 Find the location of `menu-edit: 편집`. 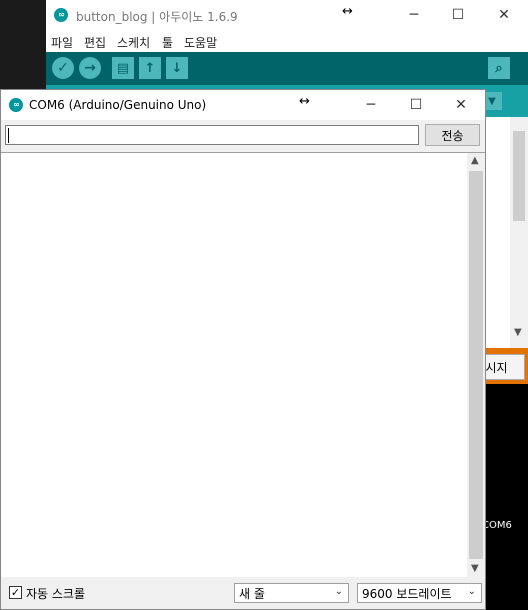

menu-edit: 편집 is located at coordinates (95, 42).